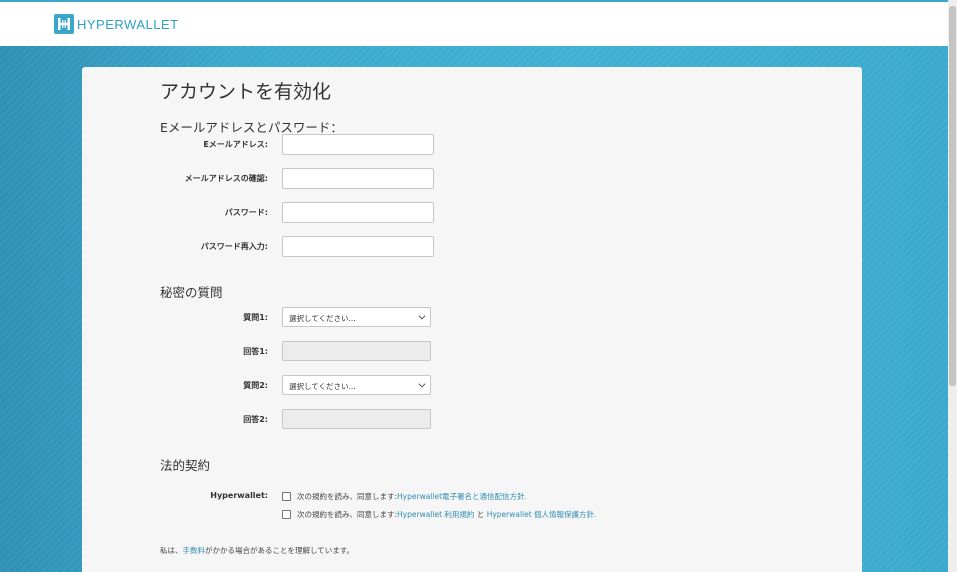  I want to click on security-section-title: 秘密の質問, so click(191, 292).